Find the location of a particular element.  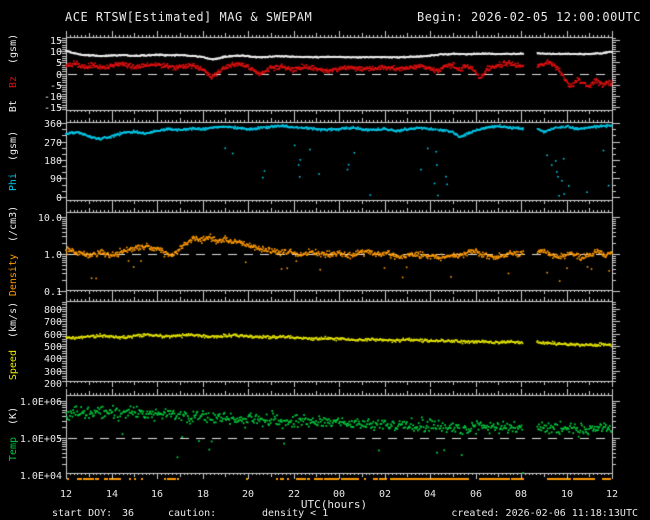

axis-title-speed: Speed (km/s) is located at coordinates (13, 341).